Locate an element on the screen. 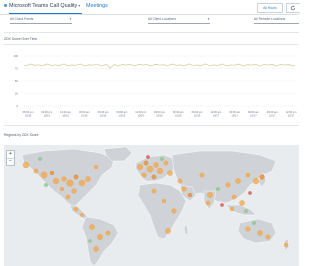 This screenshot has width=320, height=266. client-locations-filter: All Client Locations ▼ is located at coordinates (179, 20).